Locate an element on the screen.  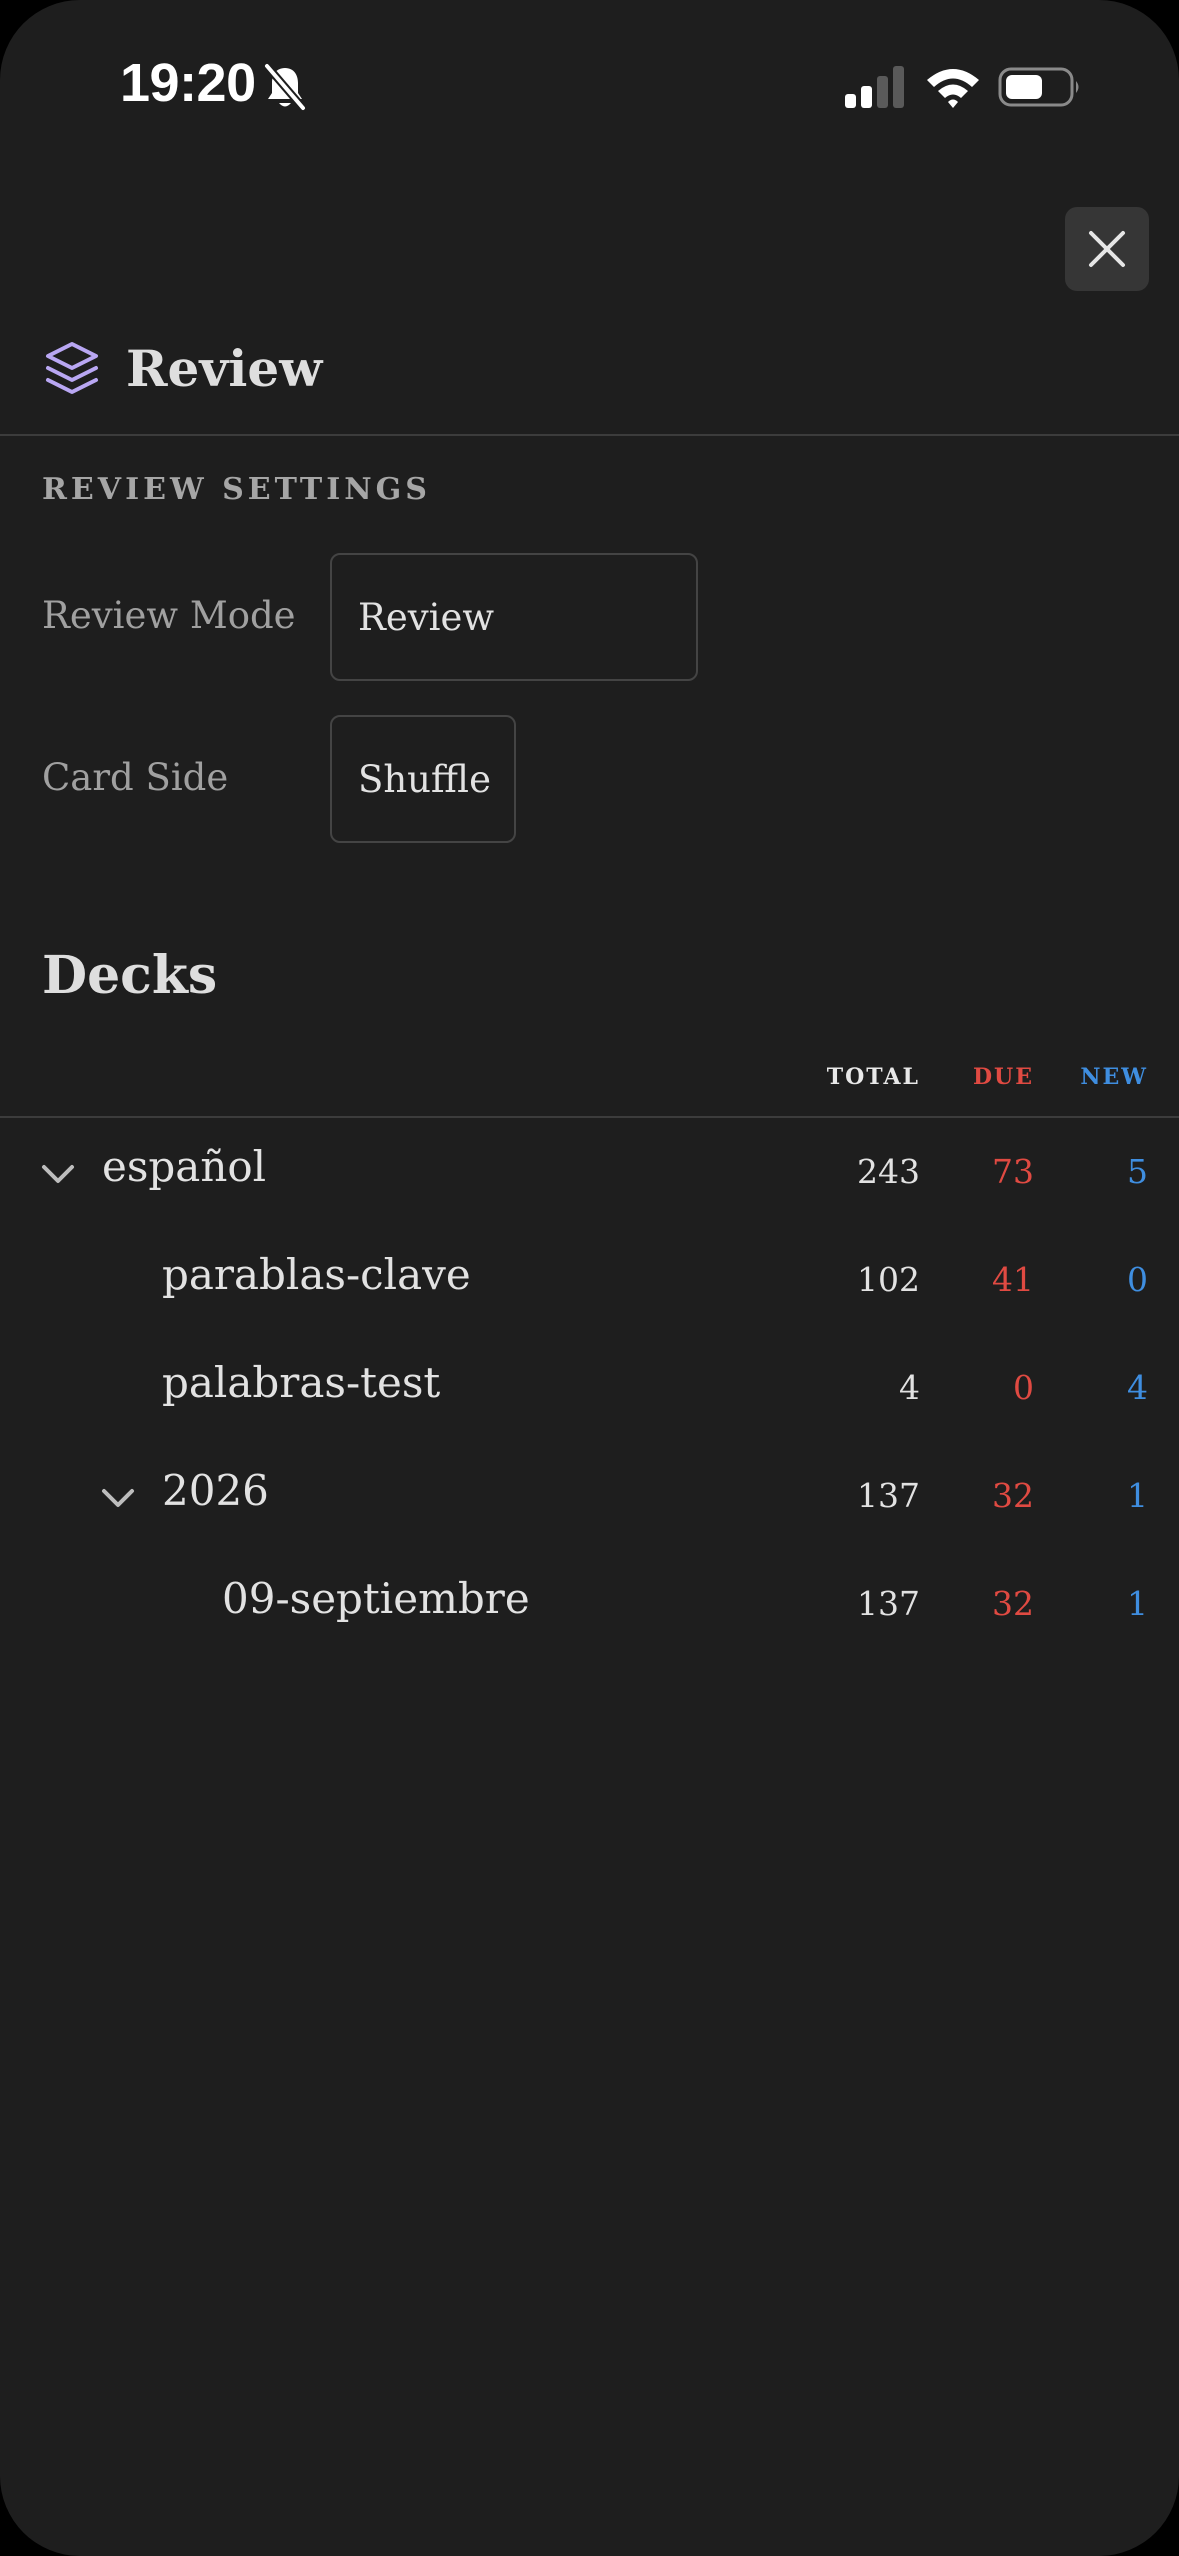
deck-due: 73 is located at coordinates (1013, 1171).